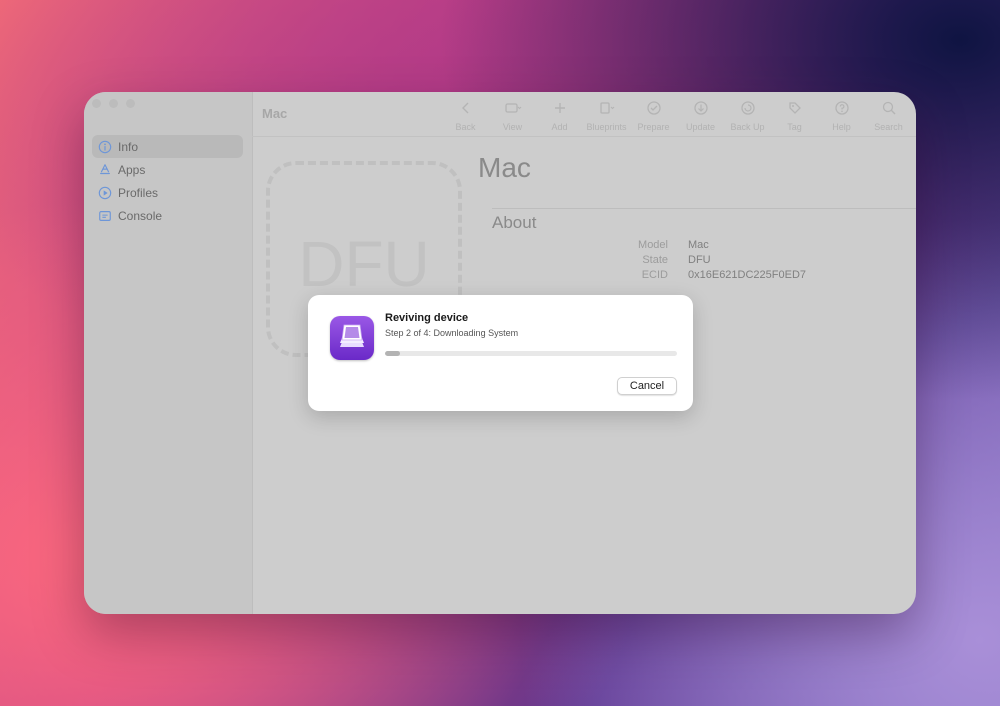 Image resolution: width=1000 pixels, height=706 pixels. What do you see at coordinates (747, 108) in the screenshot?
I see `backup-icon` at bounding box center [747, 108].